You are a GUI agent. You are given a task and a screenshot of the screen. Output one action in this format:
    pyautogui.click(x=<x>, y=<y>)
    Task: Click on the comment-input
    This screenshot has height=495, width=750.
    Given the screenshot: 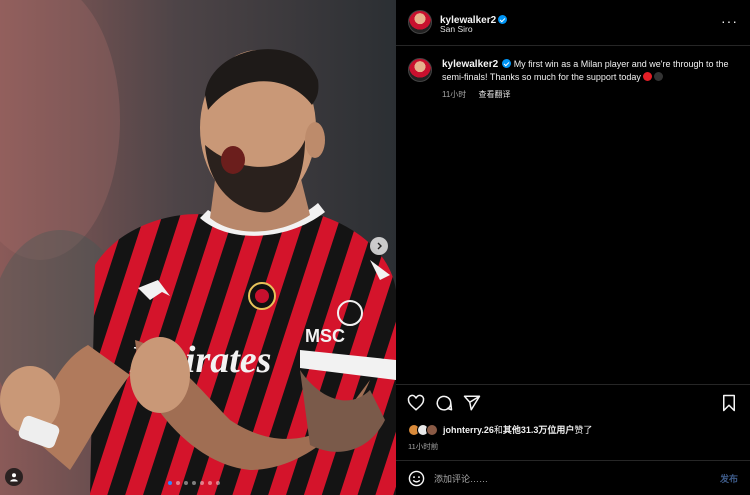 What is the action you would take?
    pyautogui.click(x=569, y=478)
    